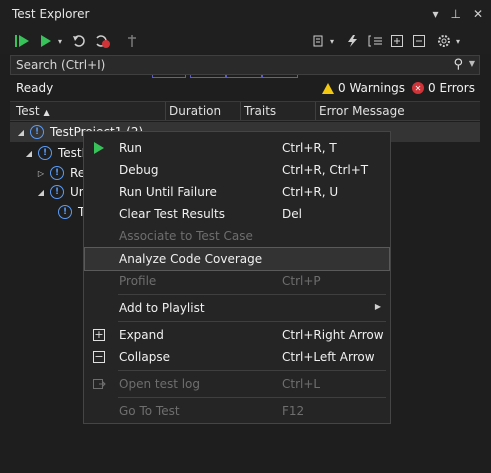 Image resolution: width=491 pixels, height=473 pixels. What do you see at coordinates (478, 14) in the screenshot?
I see `close-icon: ✕` at bounding box center [478, 14].